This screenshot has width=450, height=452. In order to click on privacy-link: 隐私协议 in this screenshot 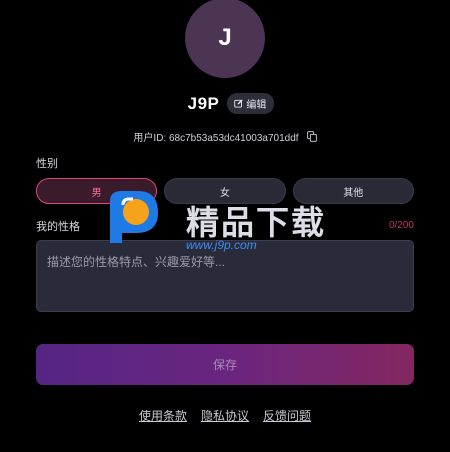, I will do `click(225, 415)`.